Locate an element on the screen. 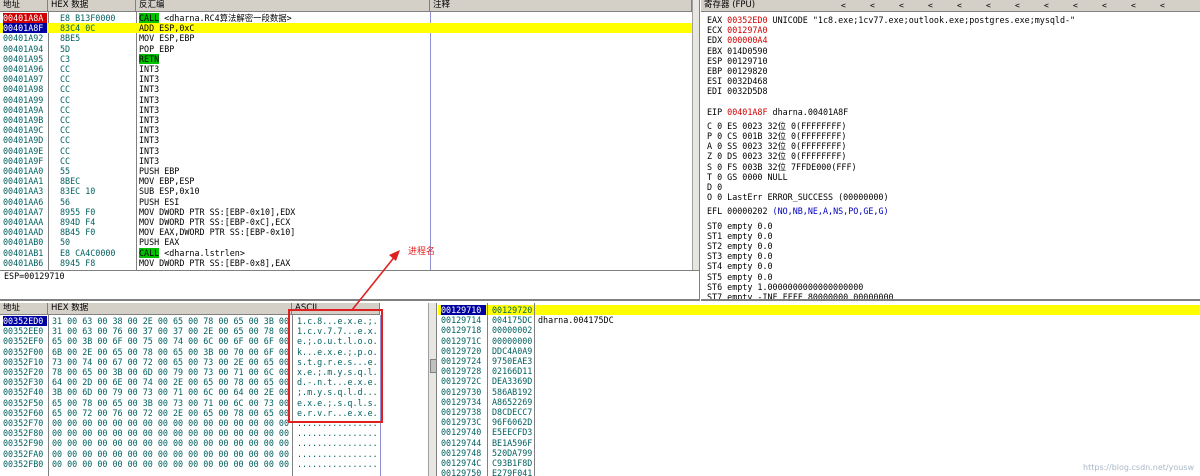 This screenshot has height=476, width=1200. dump-scrollbar is located at coordinates (432, 389).